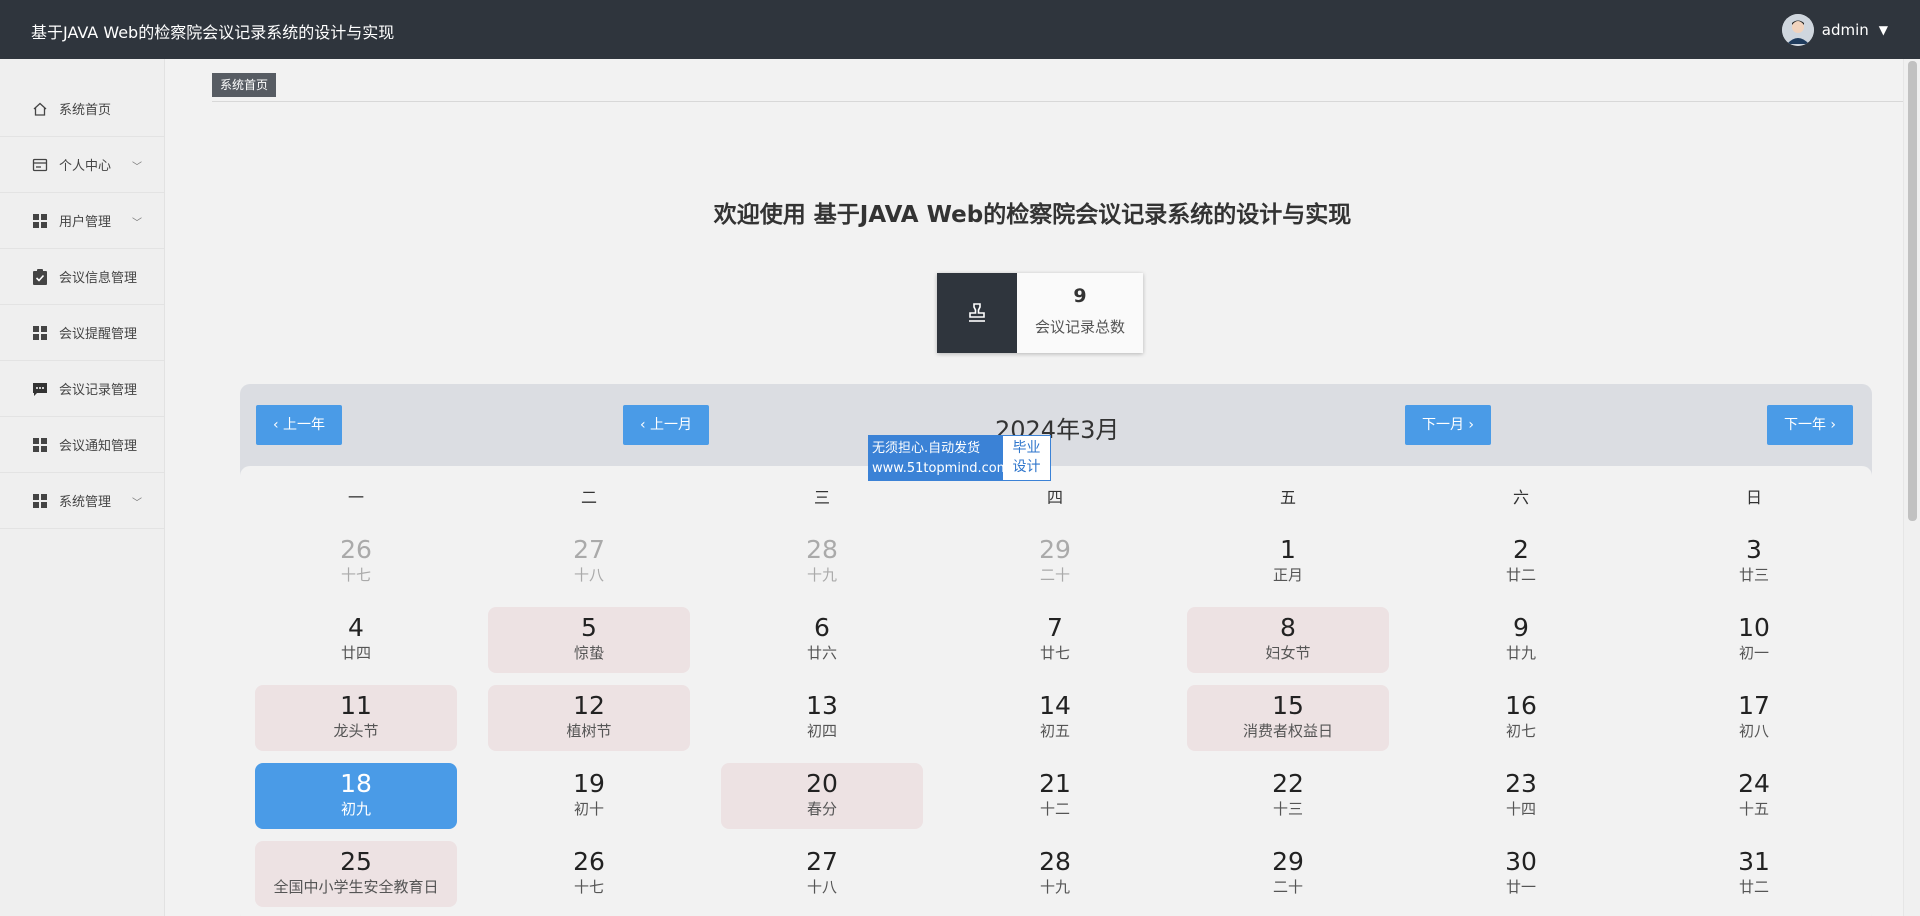 The width and height of the screenshot is (1920, 916). I want to click on stat-card-meeting-records: 9 会议记录总数, so click(1040, 313).